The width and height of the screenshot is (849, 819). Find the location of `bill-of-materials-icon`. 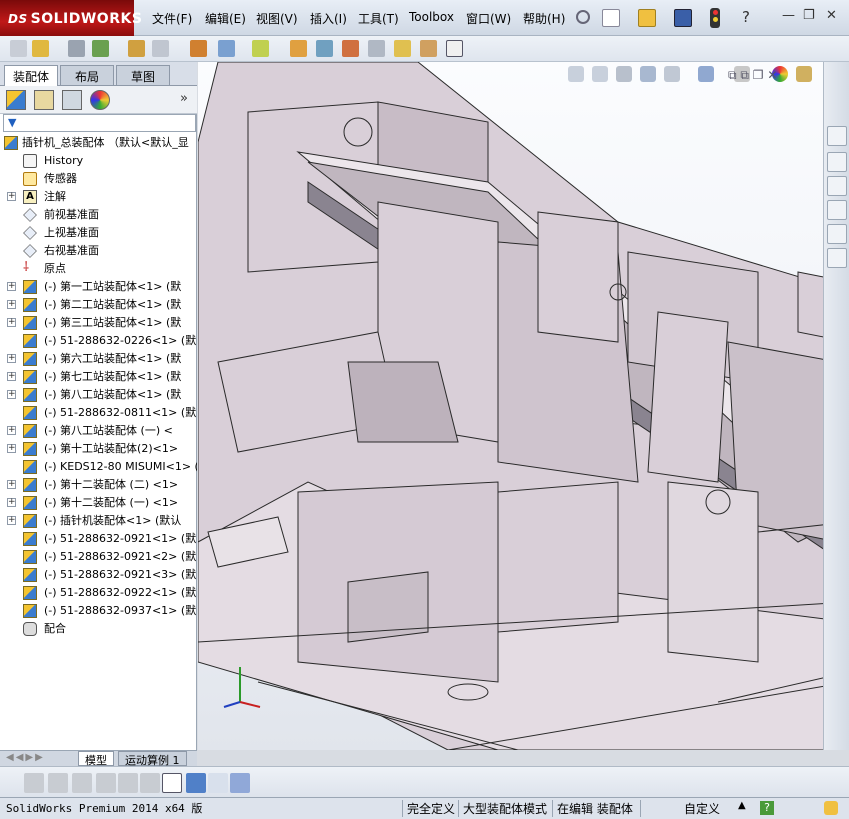

bill-of-materials-icon is located at coordinates (324, 48).